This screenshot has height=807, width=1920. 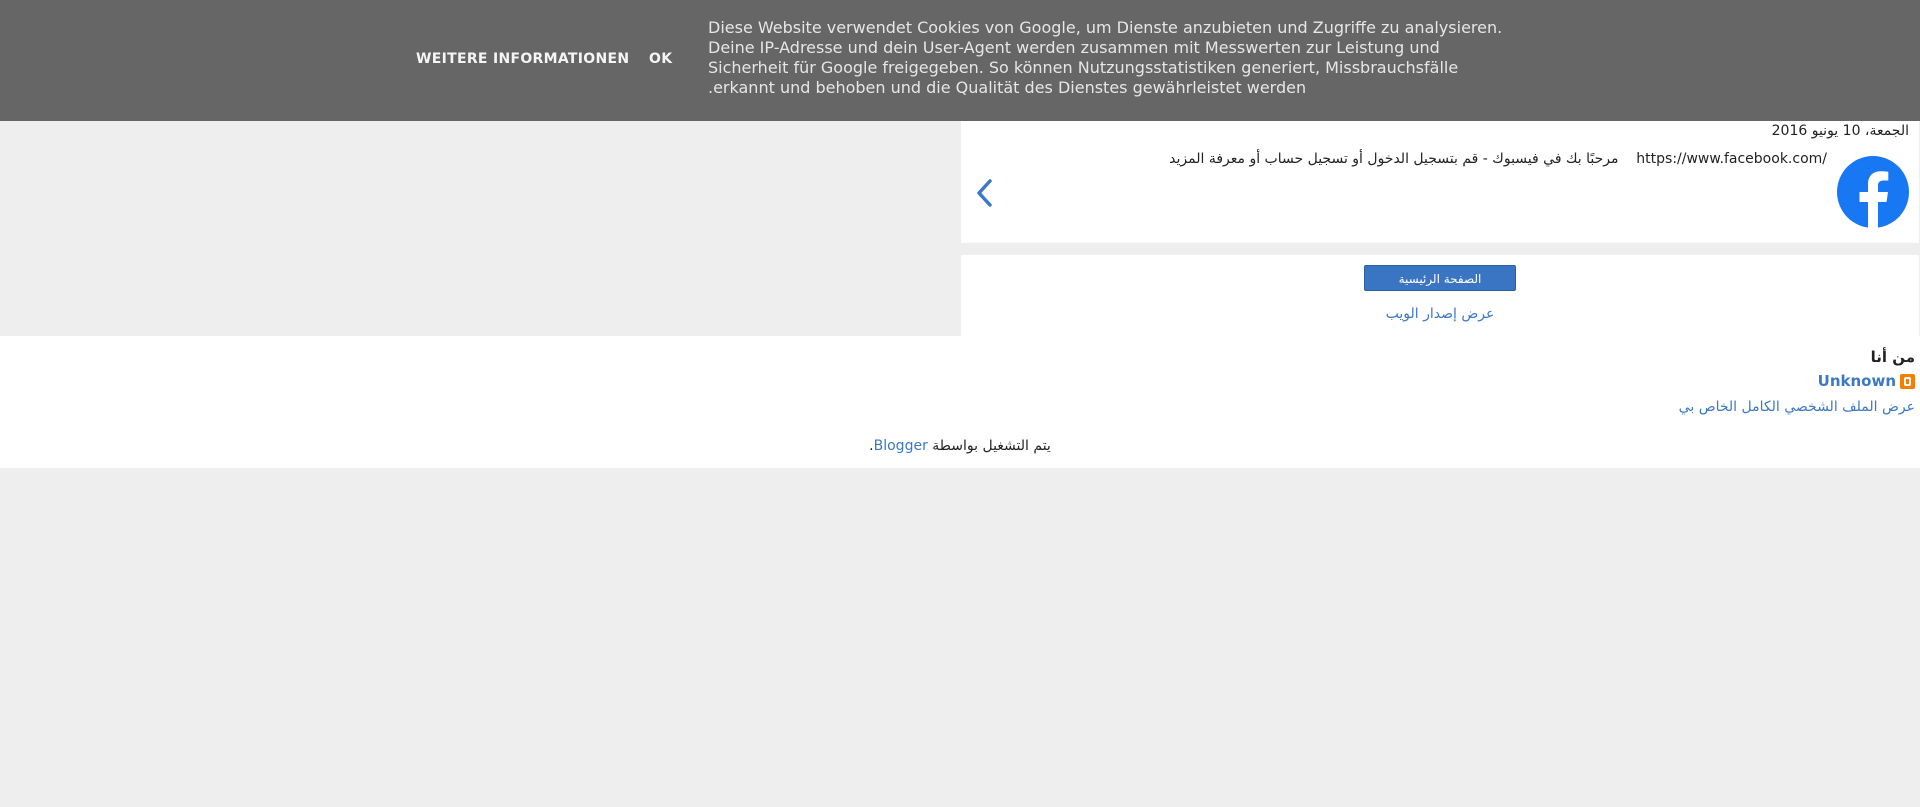 I want to click on post-date: الجمعة، 10 يونيو 2016, so click(x=1840, y=131).